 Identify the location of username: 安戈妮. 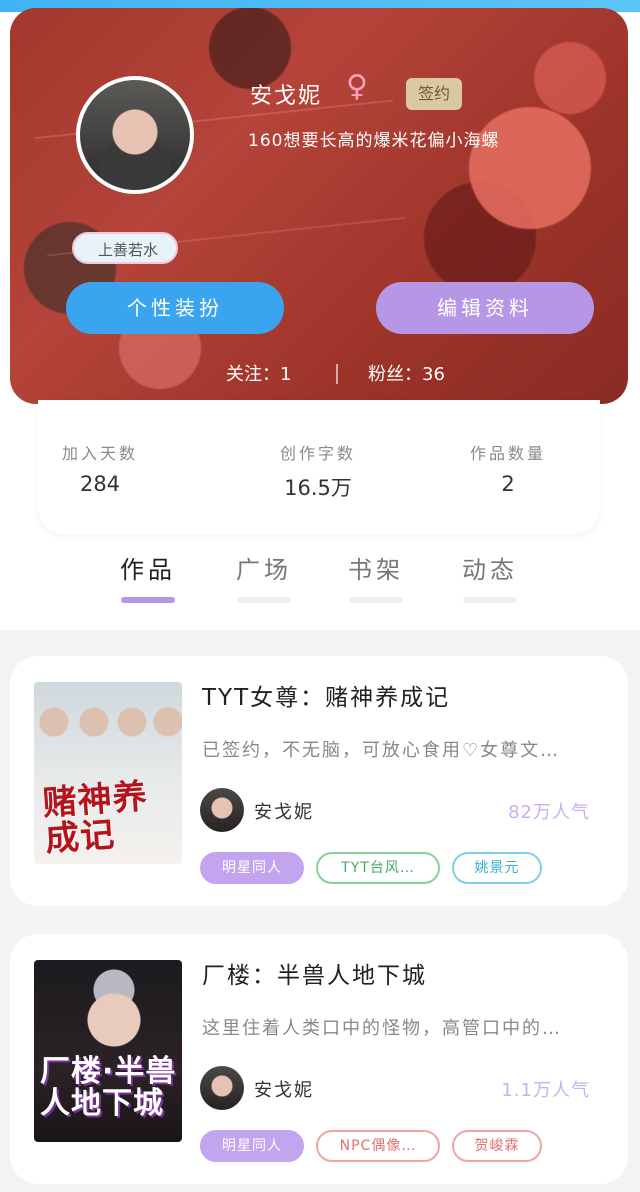
(286, 96).